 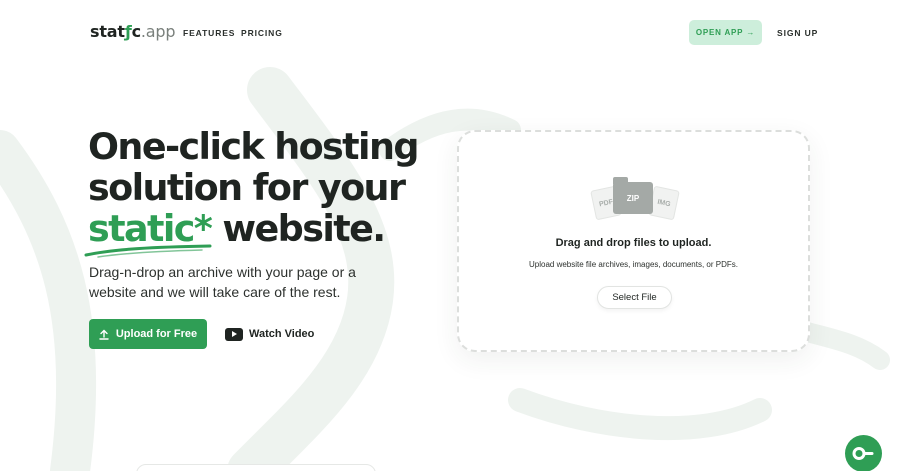 What do you see at coordinates (104, 334) in the screenshot?
I see `upload-icon` at bounding box center [104, 334].